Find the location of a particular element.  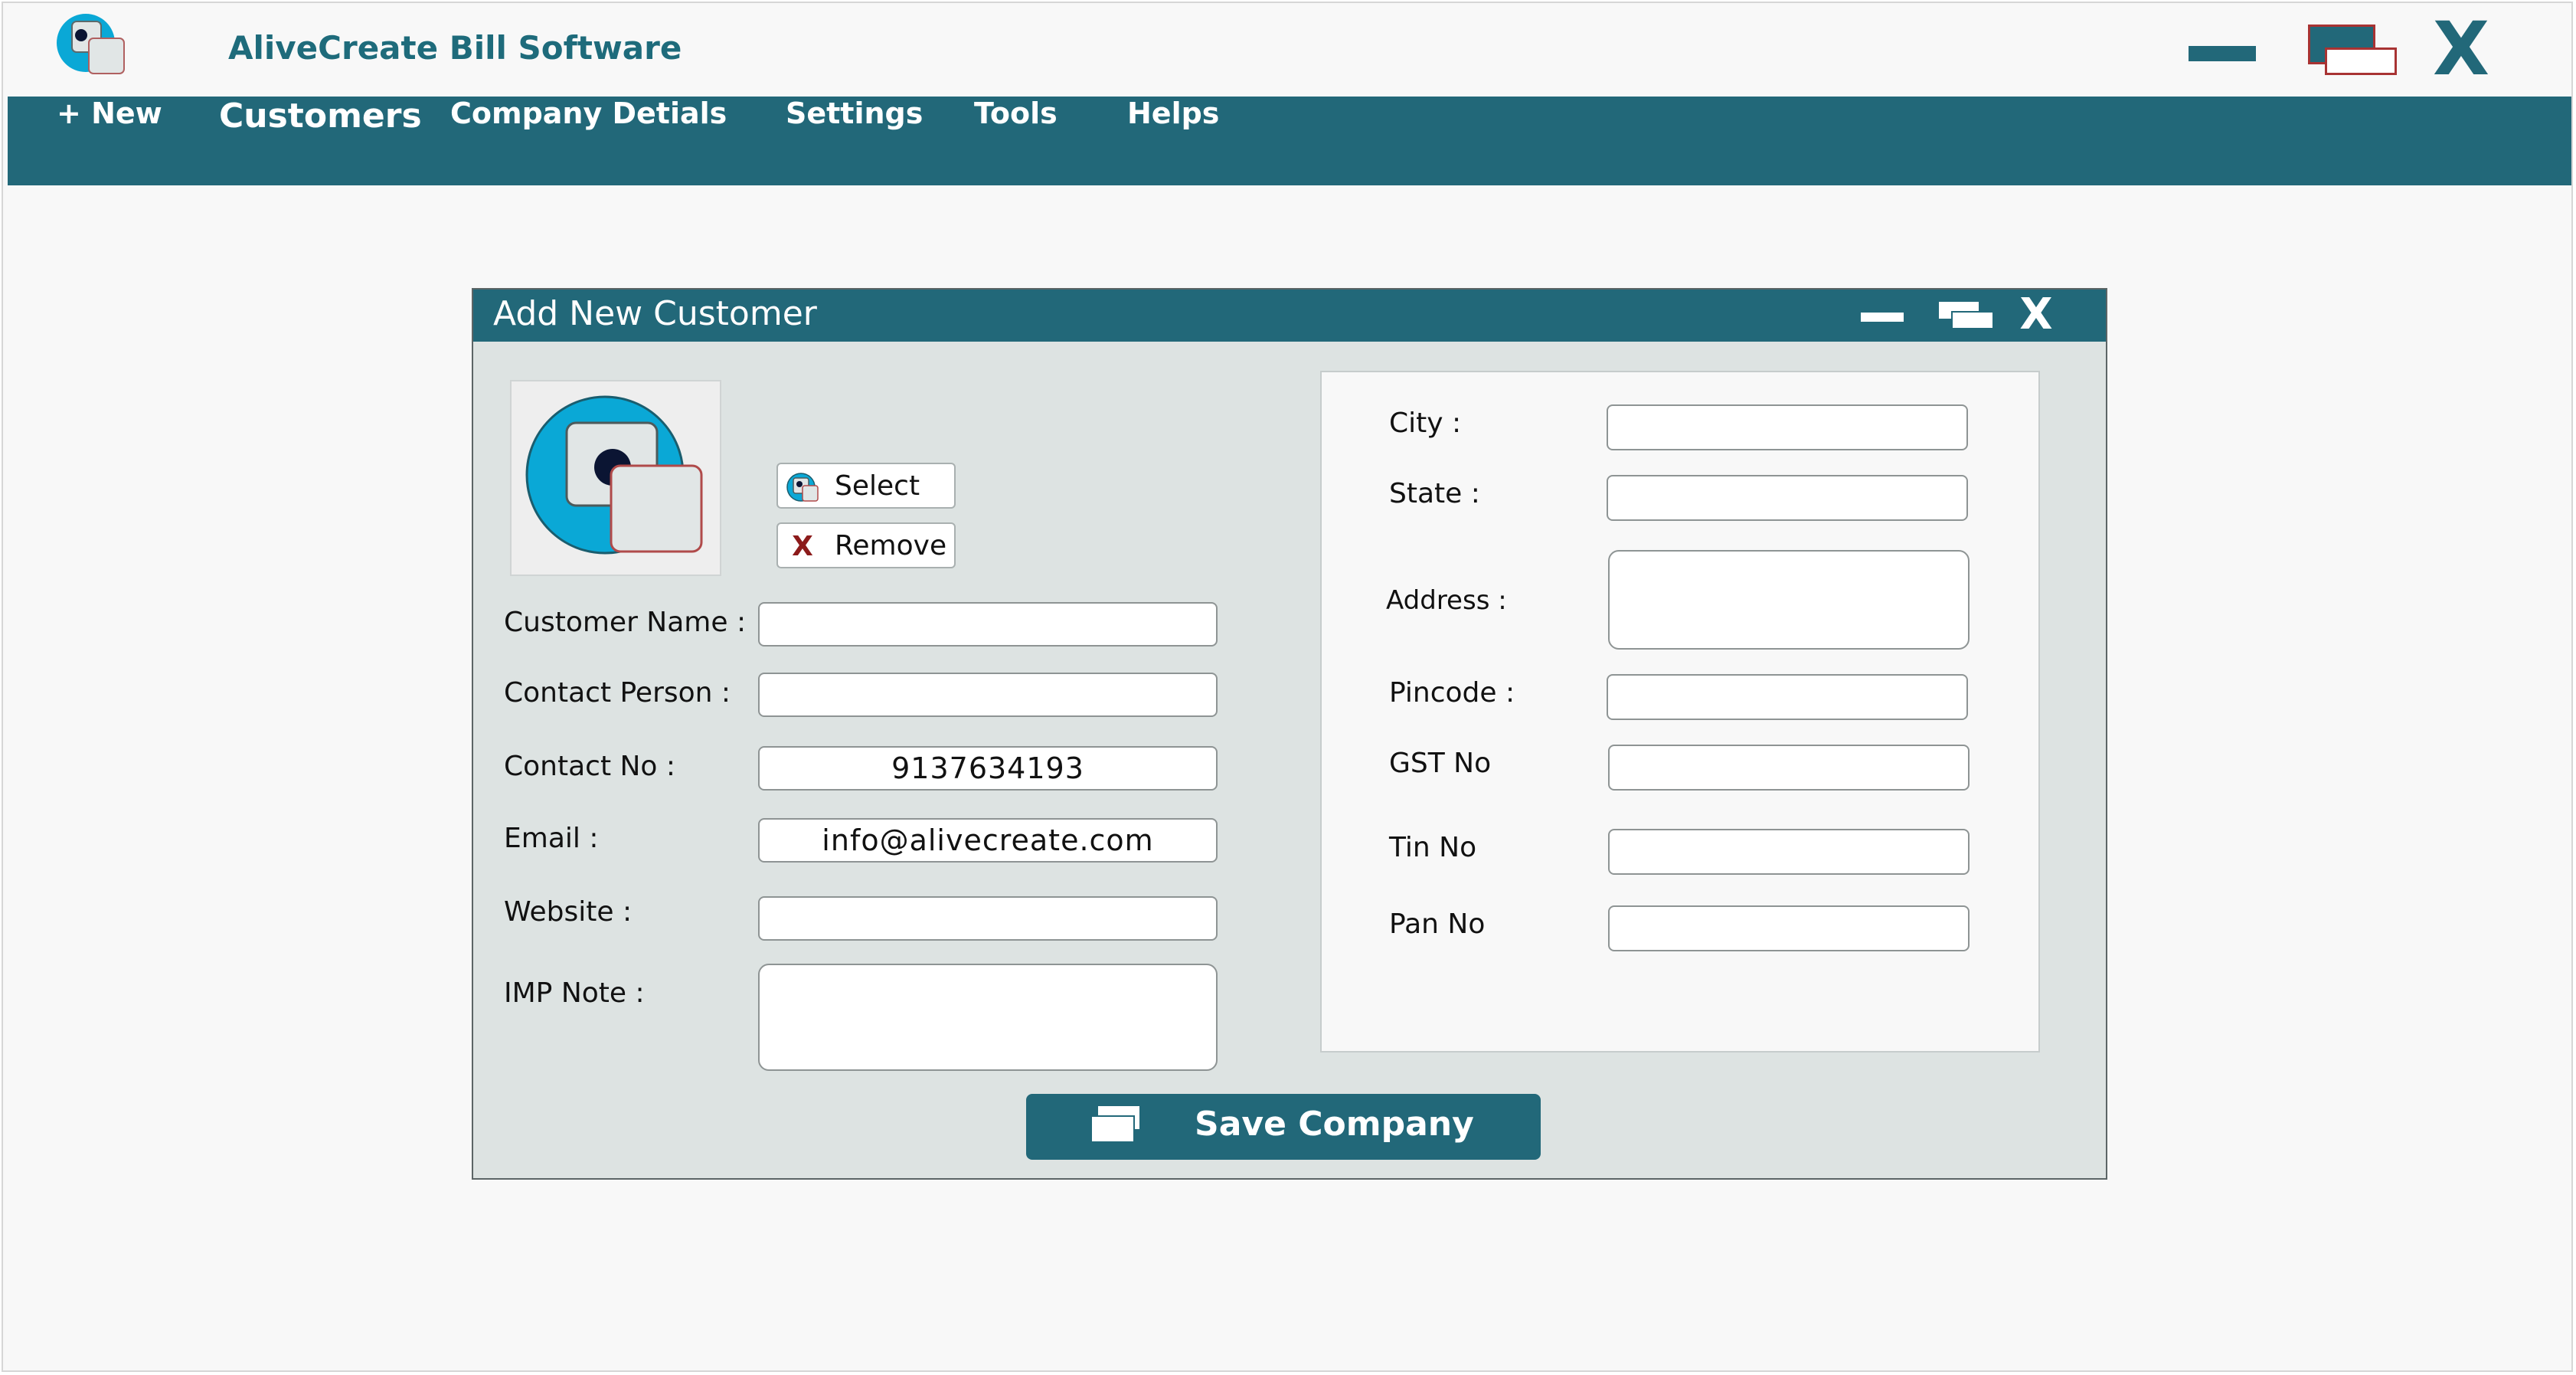

menu-item-tools: Tools is located at coordinates (1016, 141).